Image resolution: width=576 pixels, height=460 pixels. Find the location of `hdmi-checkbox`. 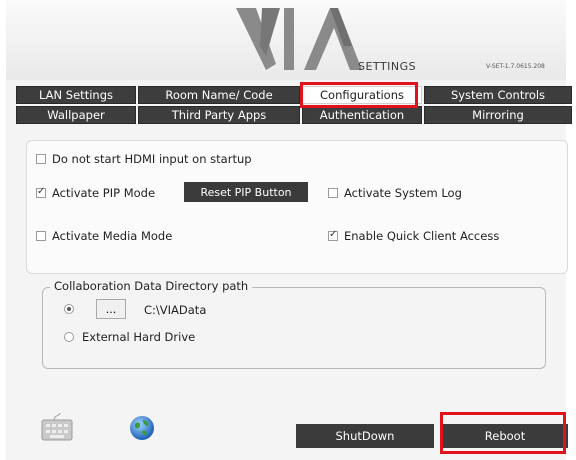

hdmi-checkbox is located at coordinates (41, 159).